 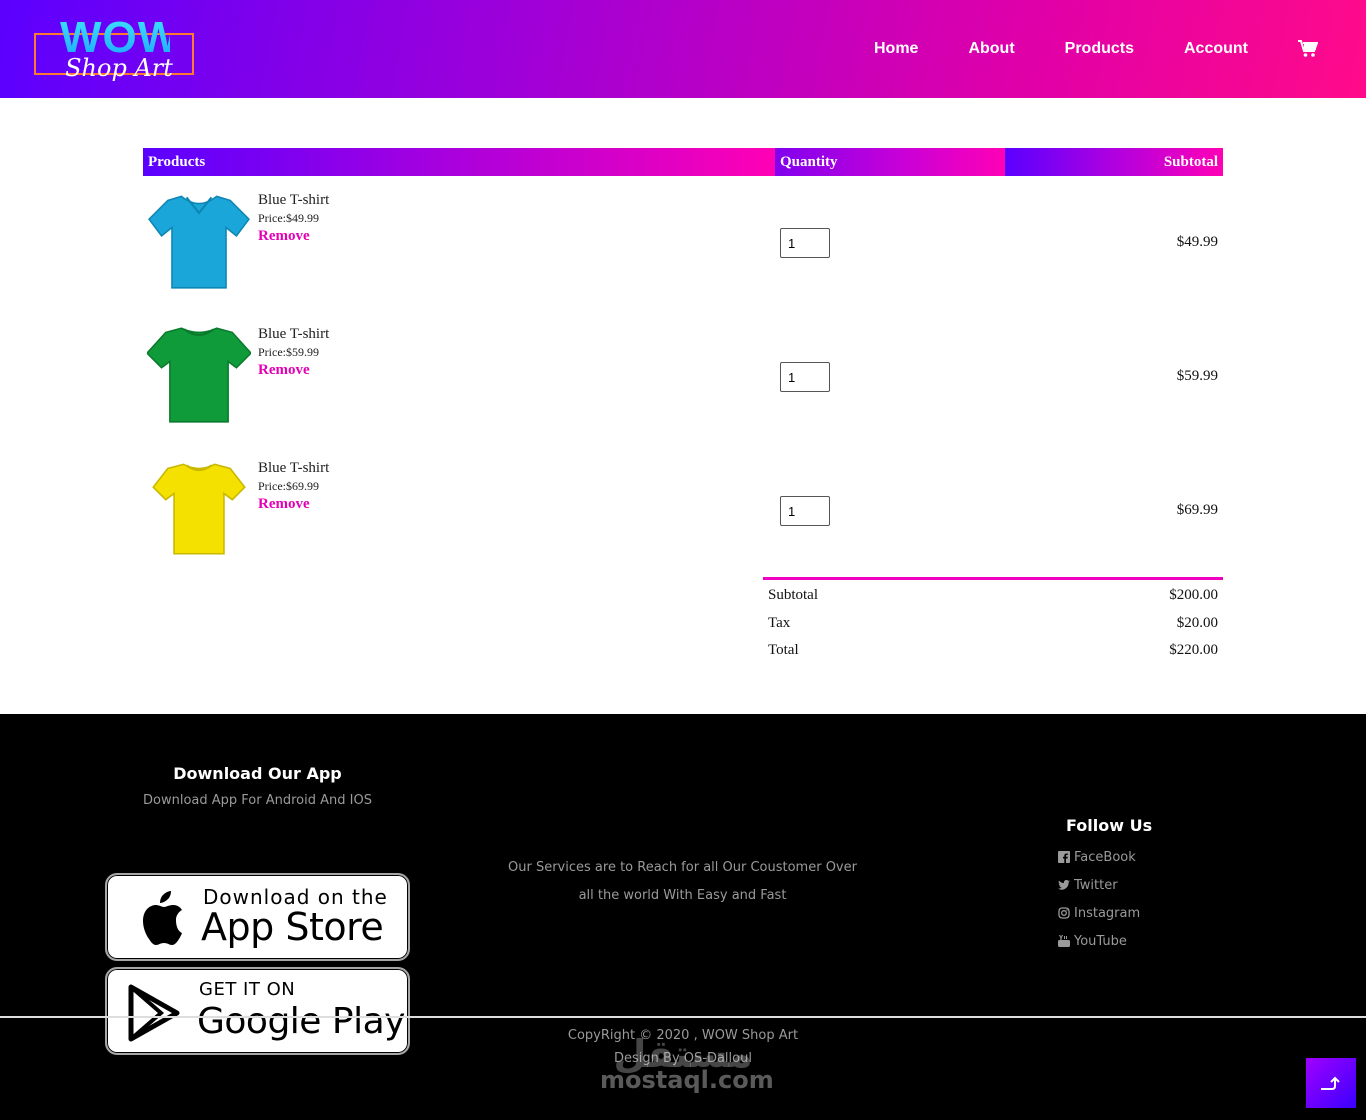 I want to click on arrow-up-icon, so click(x=1330, y=1083).